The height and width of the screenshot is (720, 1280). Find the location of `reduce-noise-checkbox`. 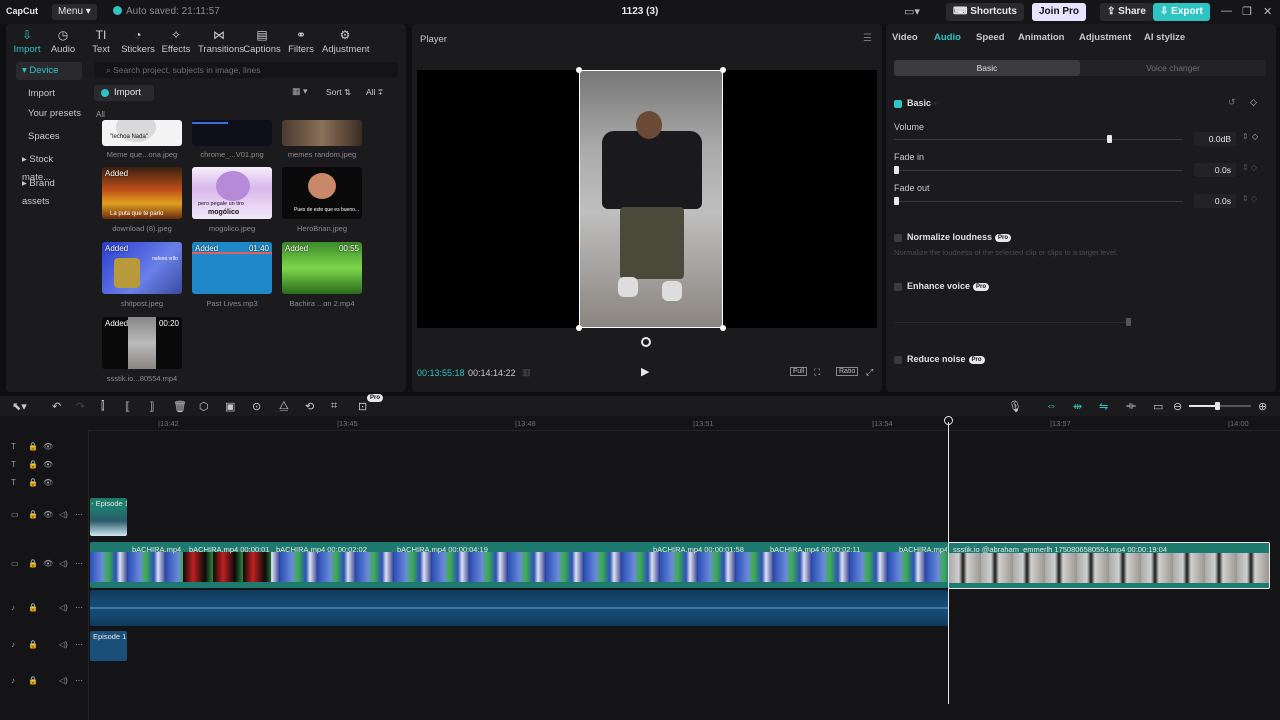

reduce-noise-checkbox is located at coordinates (898, 360).